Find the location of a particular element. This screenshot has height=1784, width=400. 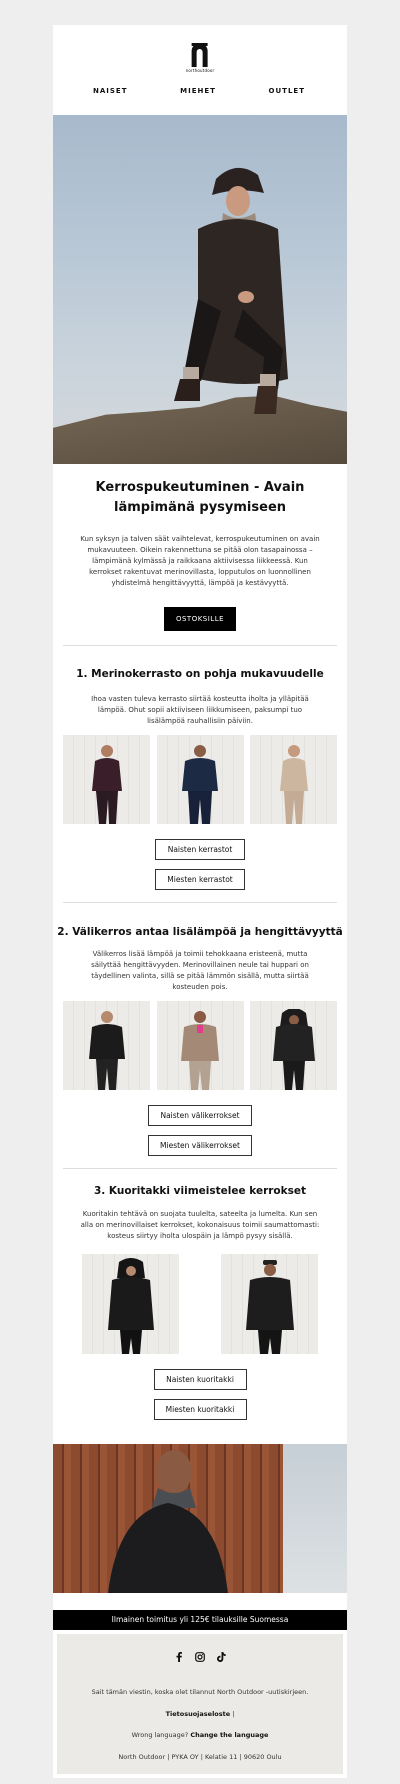

instagram-icon is located at coordinates (199, 1658).